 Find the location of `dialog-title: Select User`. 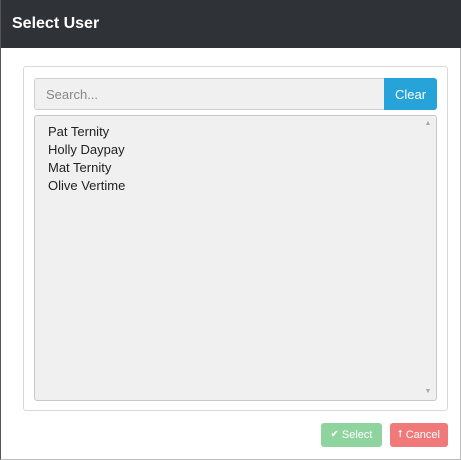

dialog-title: Select User is located at coordinates (231, 24).